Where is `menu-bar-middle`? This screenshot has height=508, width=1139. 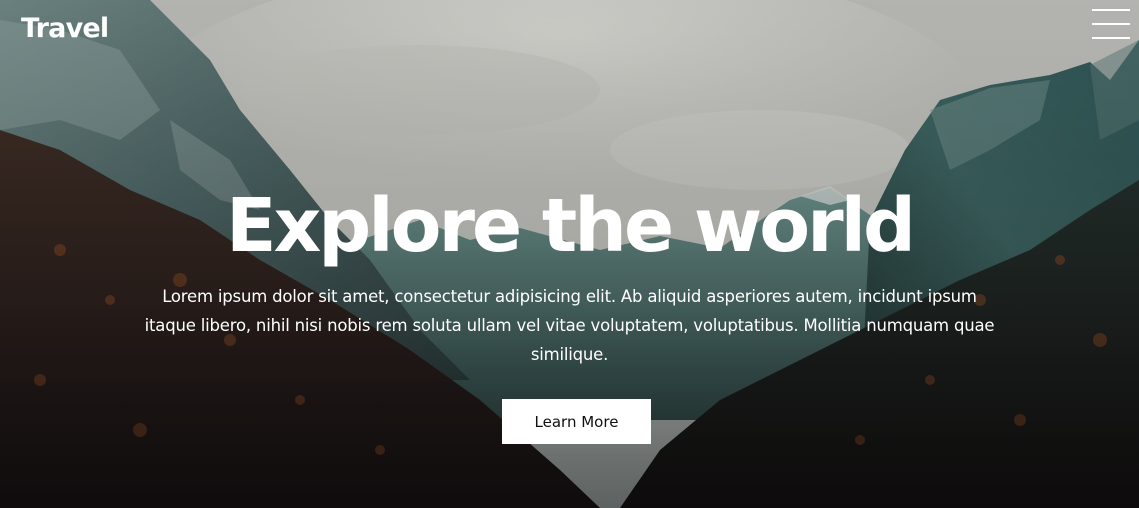
menu-bar-middle is located at coordinates (1111, 24).